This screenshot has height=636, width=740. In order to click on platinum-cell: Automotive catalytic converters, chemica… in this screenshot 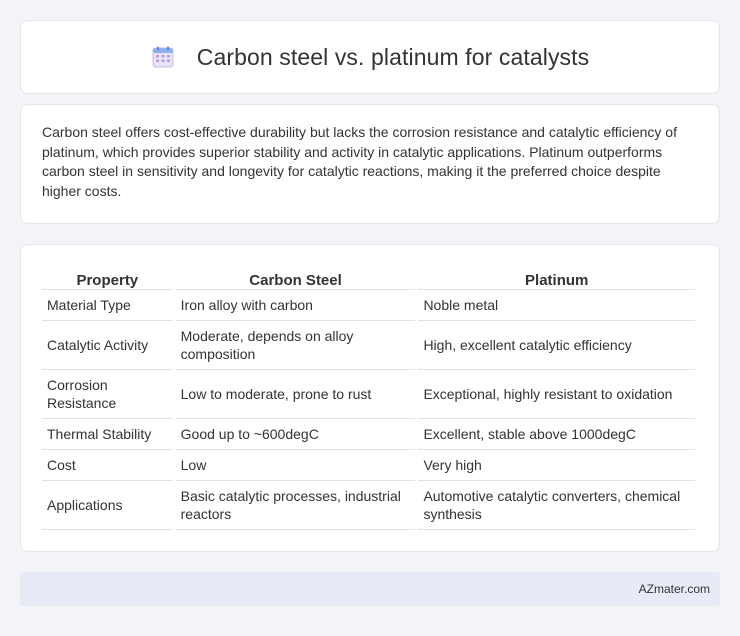, I will do `click(556, 505)`.